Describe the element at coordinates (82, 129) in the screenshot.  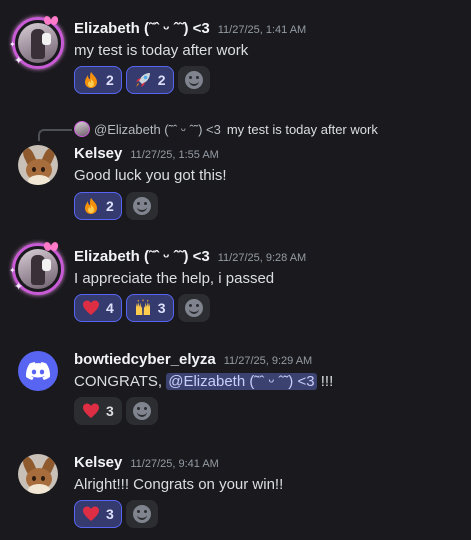
I see `reply-avatar` at that location.